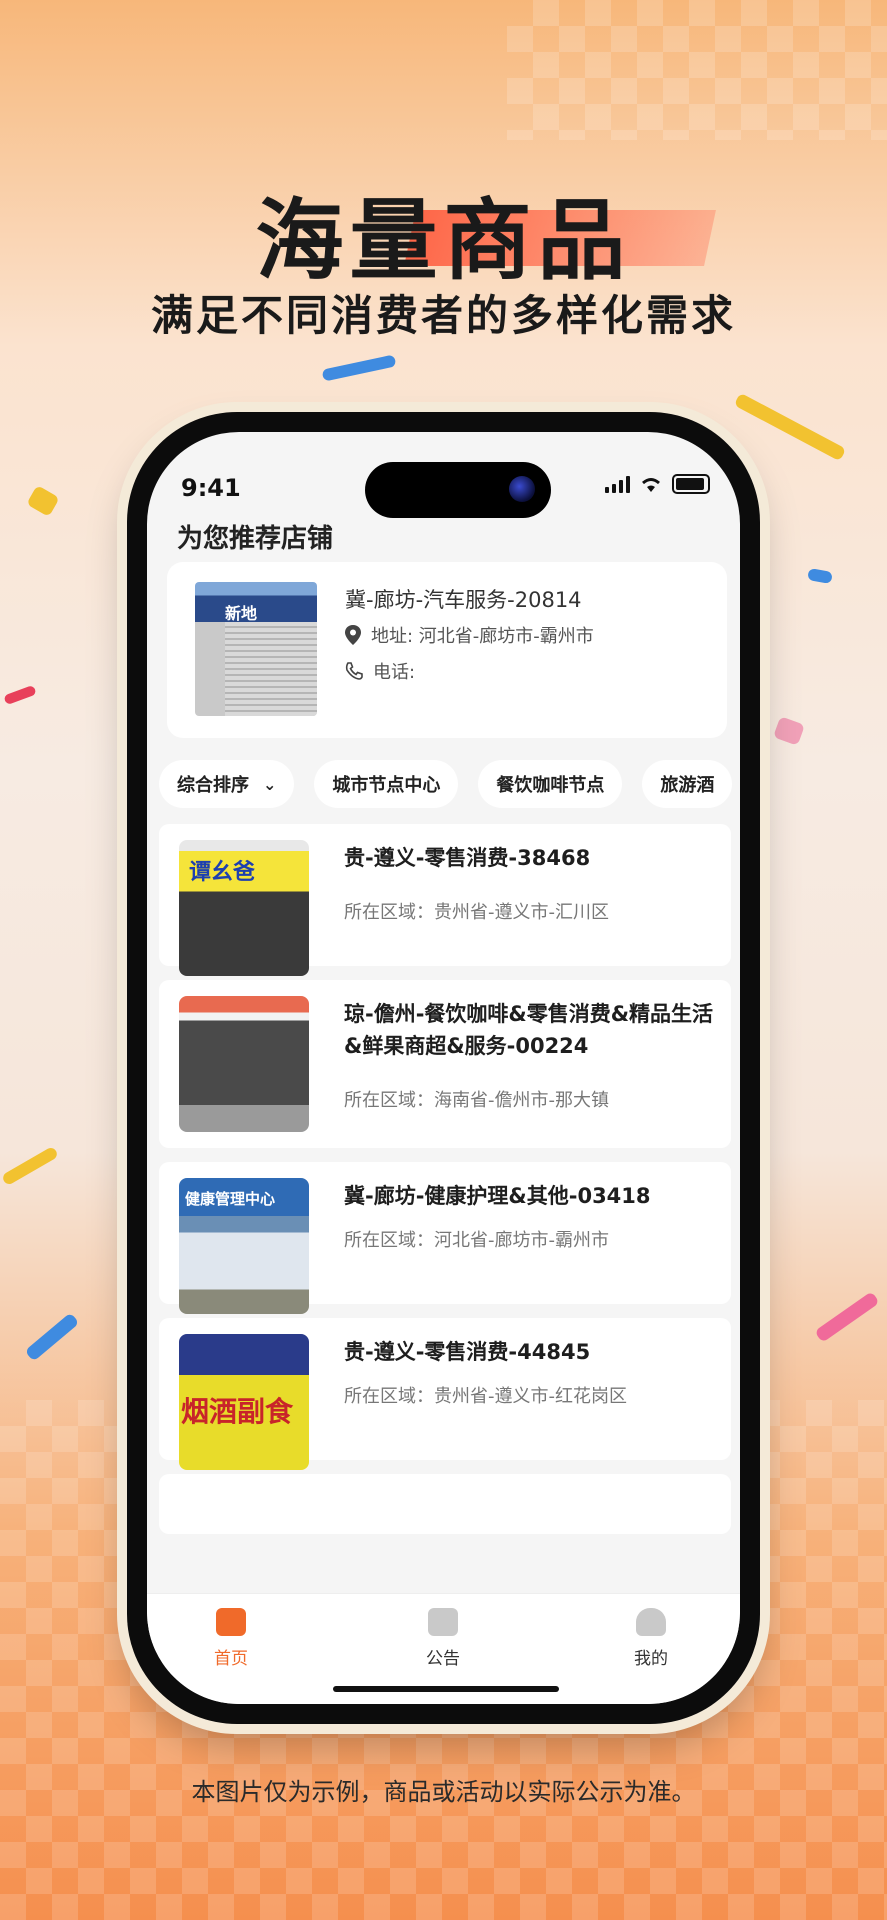 Image resolution: width=887 pixels, height=1920 pixels. What do you see at coordinates (697, 70) in the screenshot?
I see `background-pattern-top` at bounding box center [697, 70].